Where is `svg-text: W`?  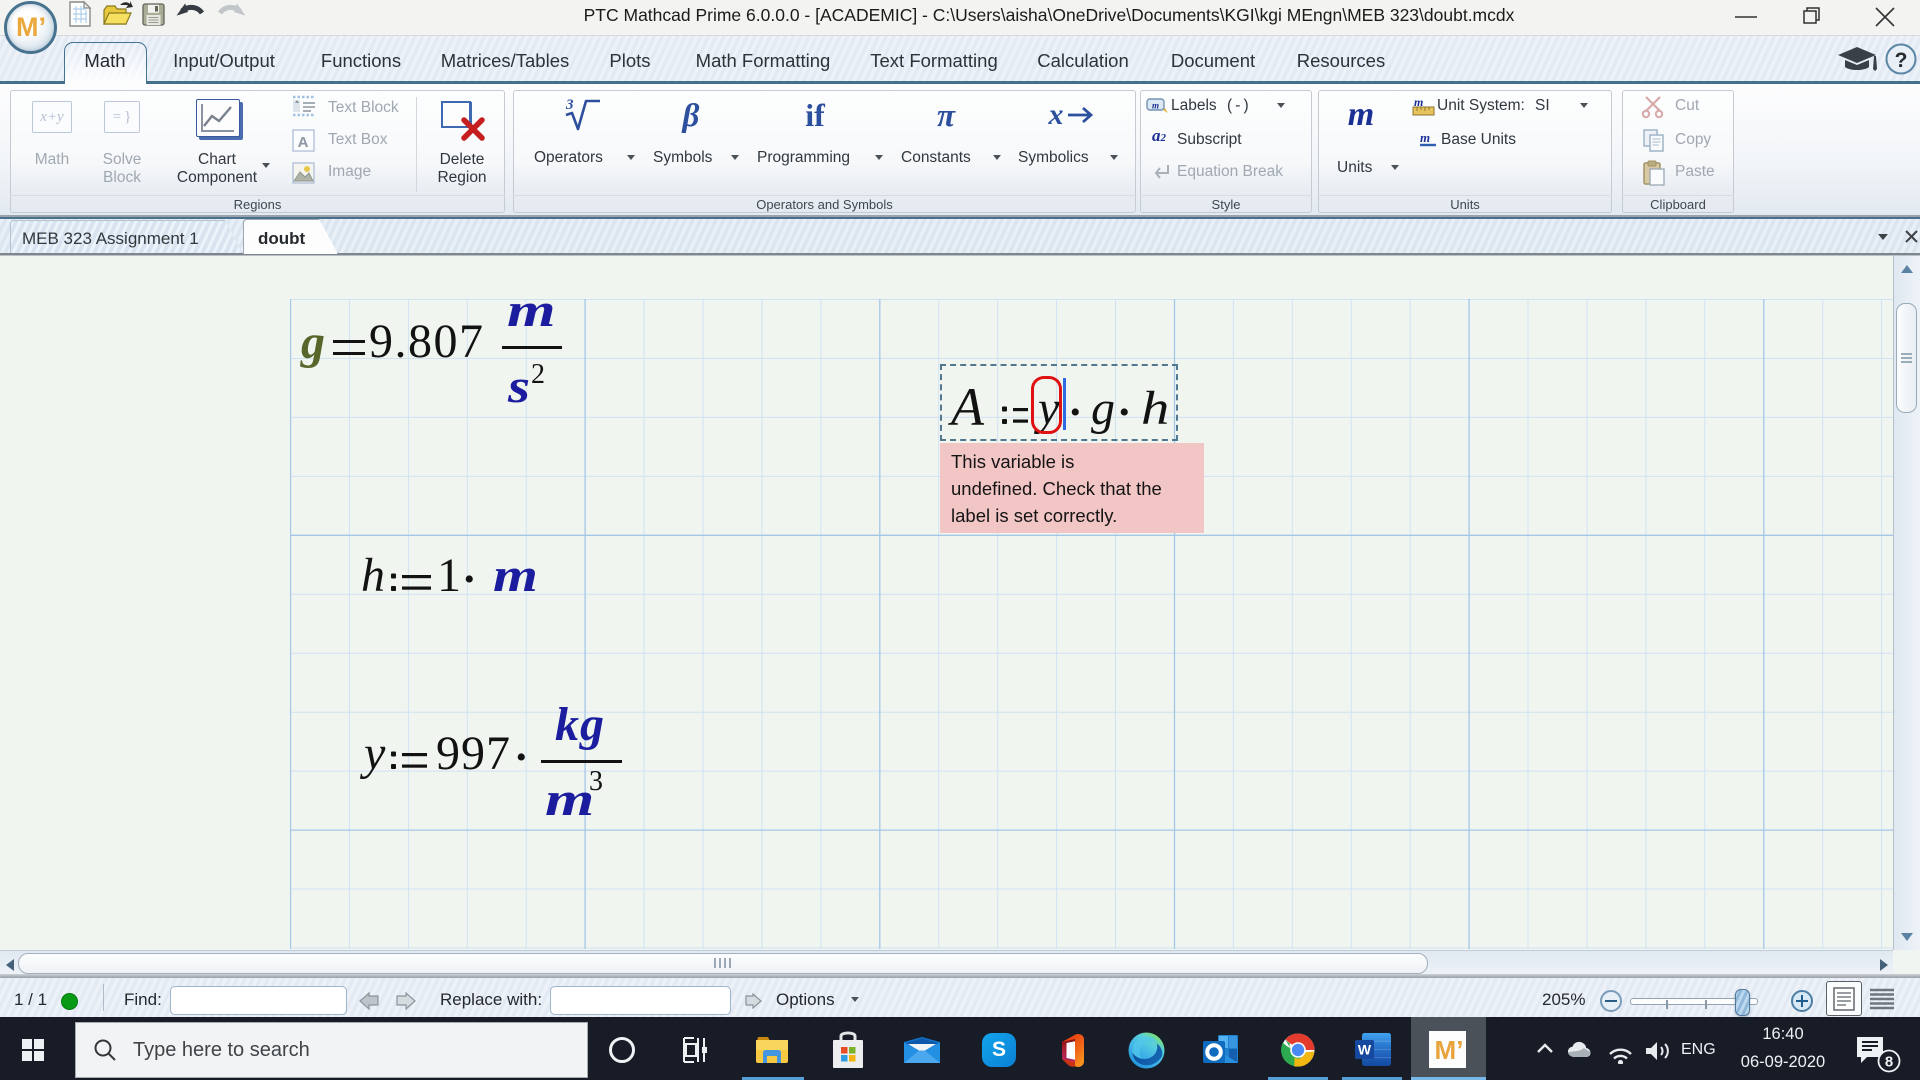 svg-text: W is located at coordinates (1365, 1050).